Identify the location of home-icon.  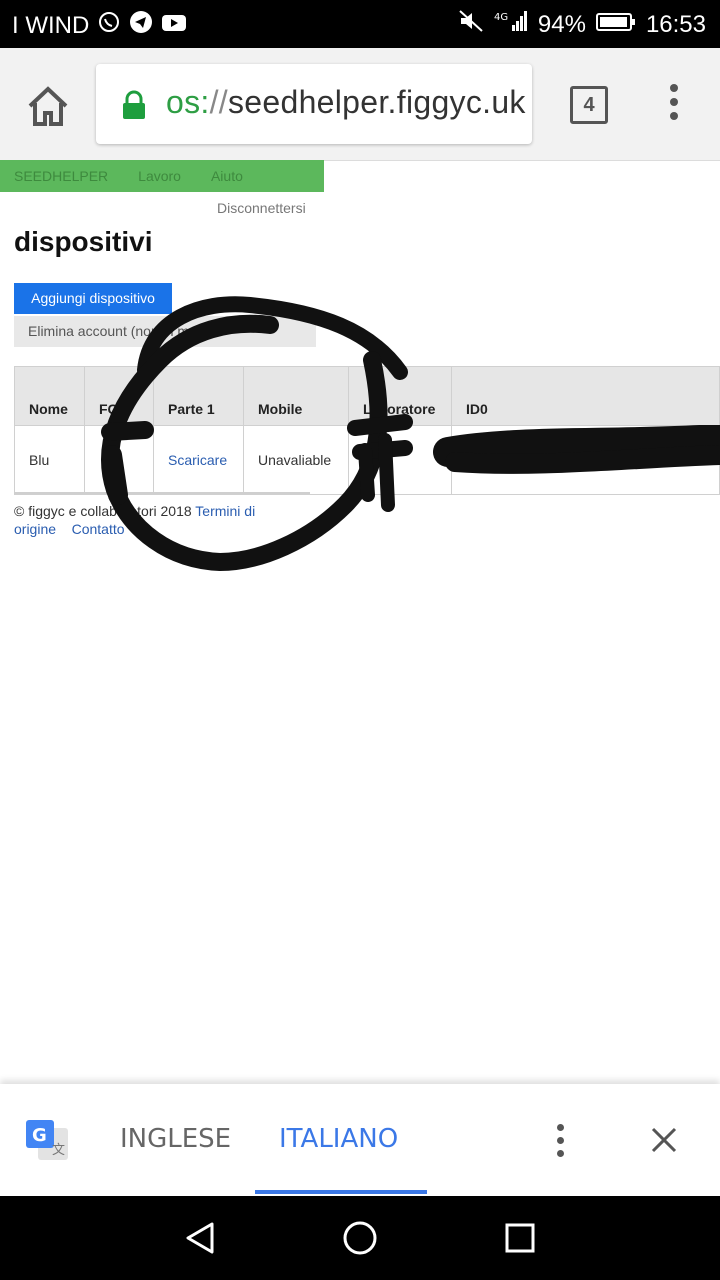
(48, 106).